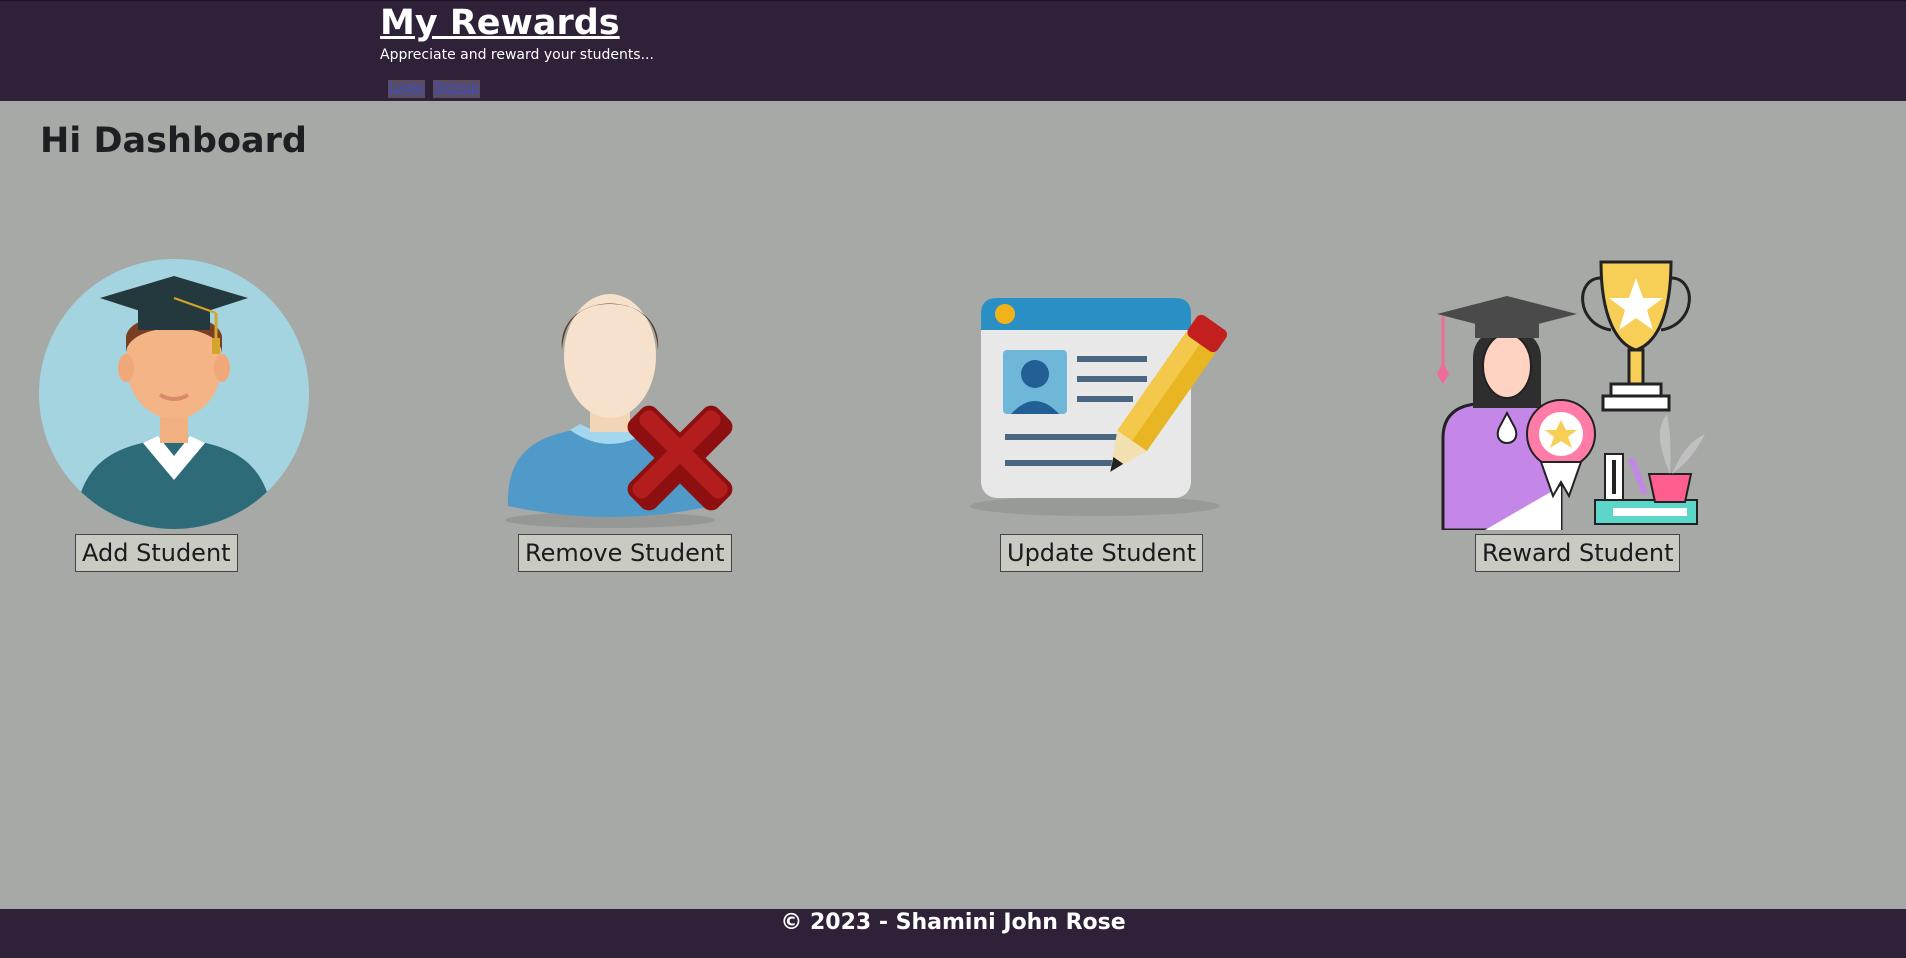 The image size is (1906, 958). I want to click on remove-user-icon, so click(619, 411).